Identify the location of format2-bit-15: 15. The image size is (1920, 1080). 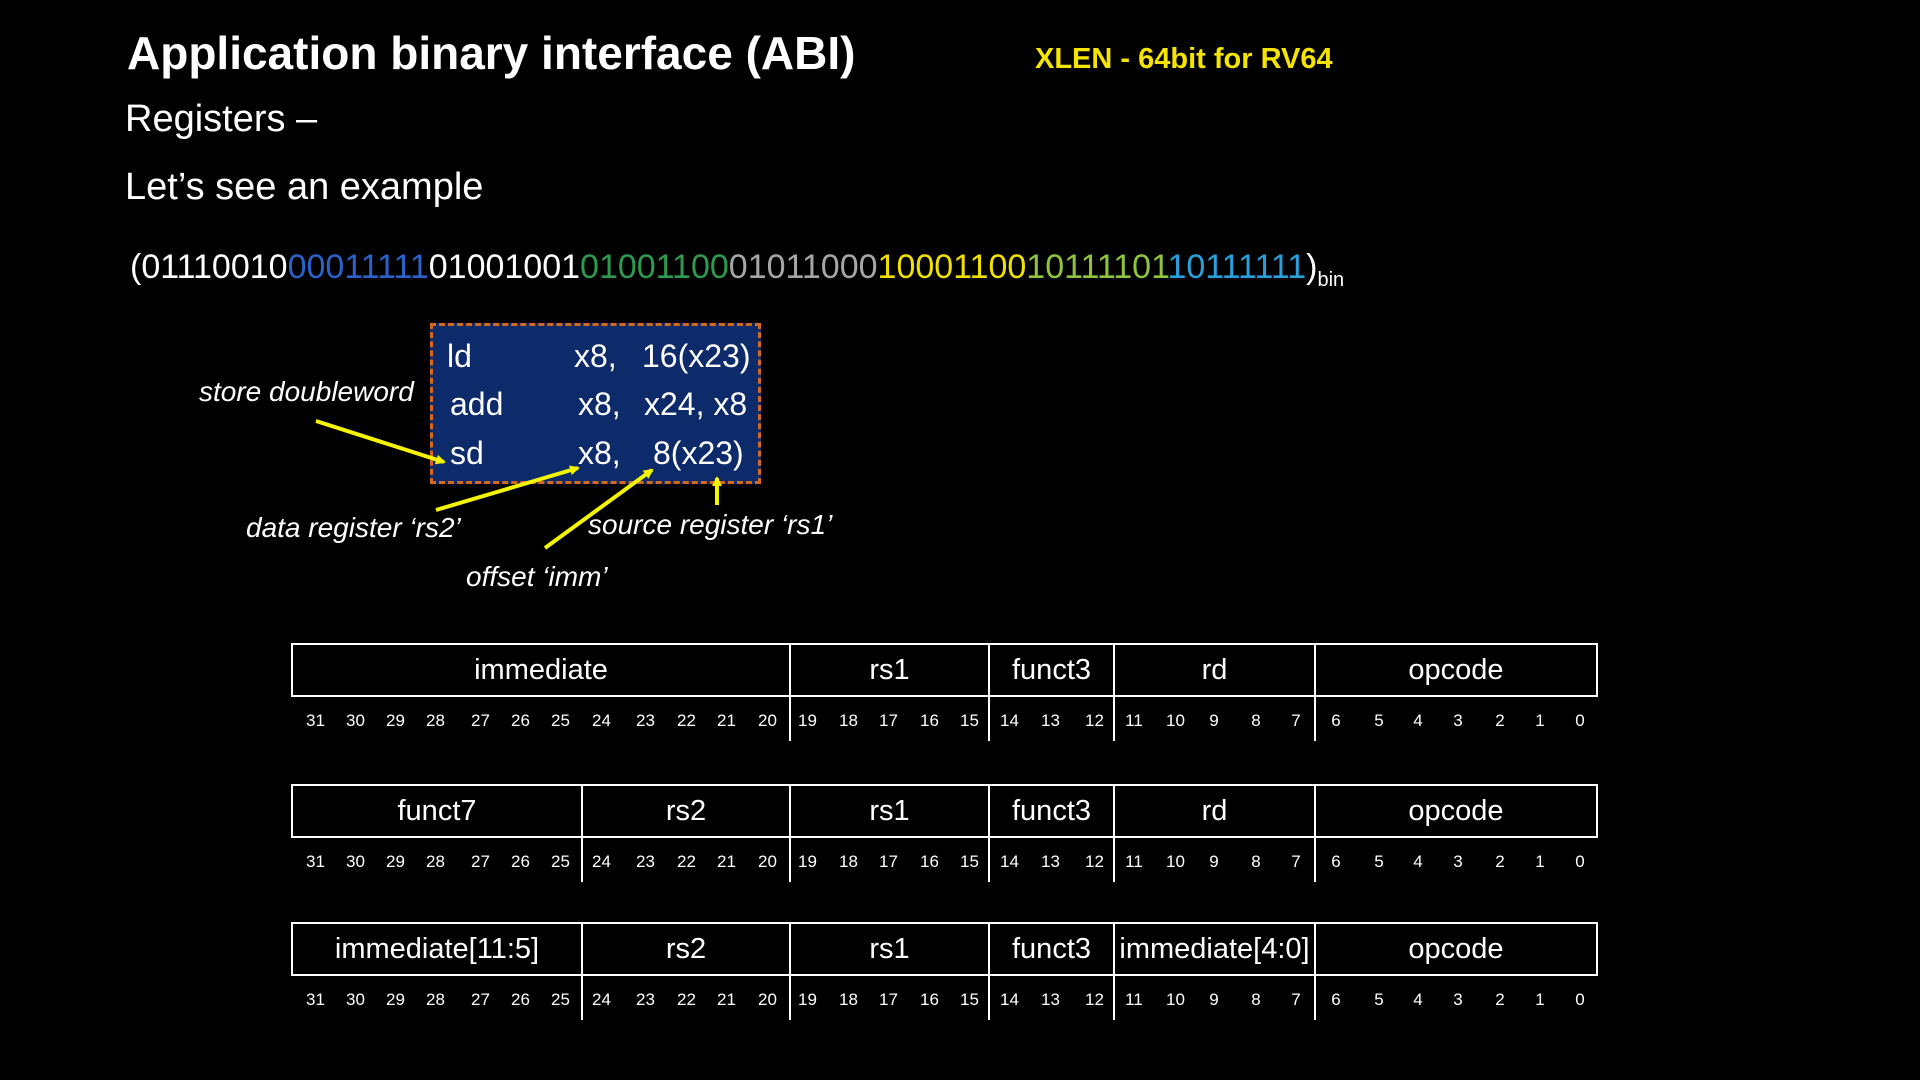
(969, 861).